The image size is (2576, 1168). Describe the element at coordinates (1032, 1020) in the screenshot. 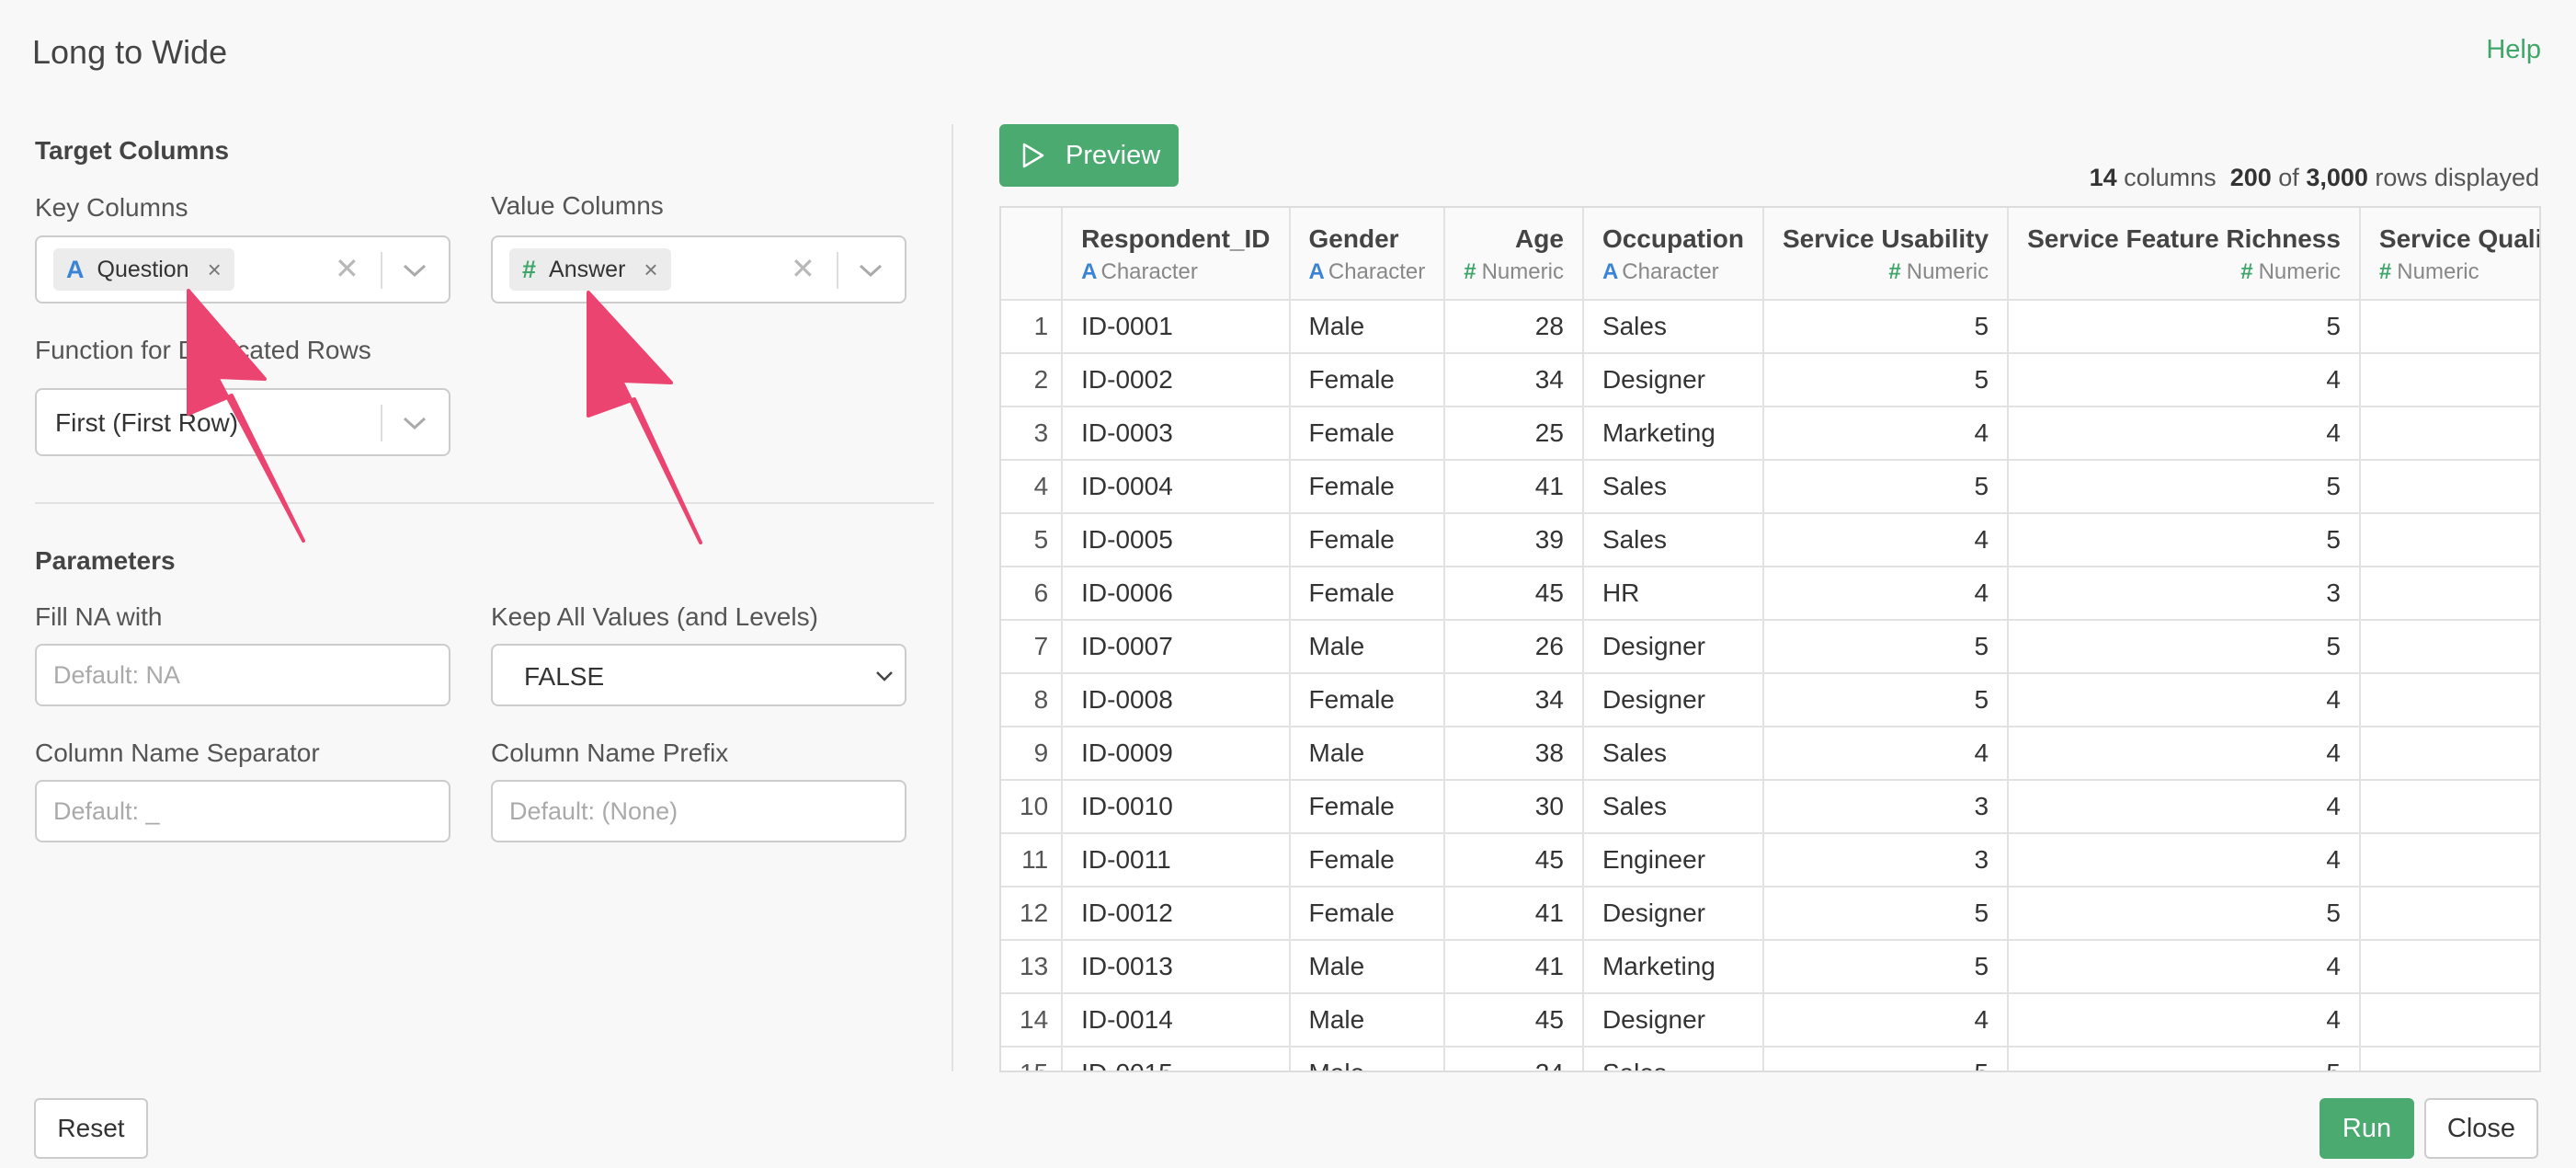

I see `row-number: 14` at that location.